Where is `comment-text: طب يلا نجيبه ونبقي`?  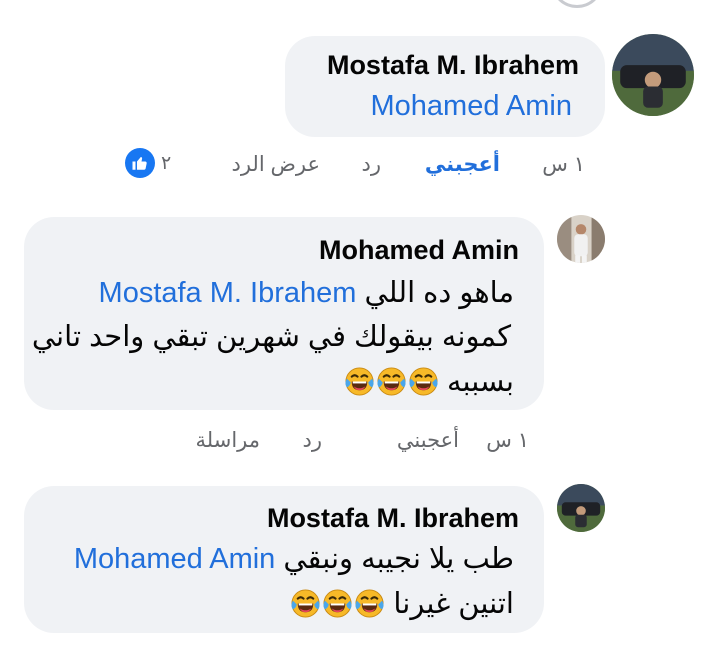 comment-text: طب يلا نجيبه ونبقي is located at coordinates (394, 559).